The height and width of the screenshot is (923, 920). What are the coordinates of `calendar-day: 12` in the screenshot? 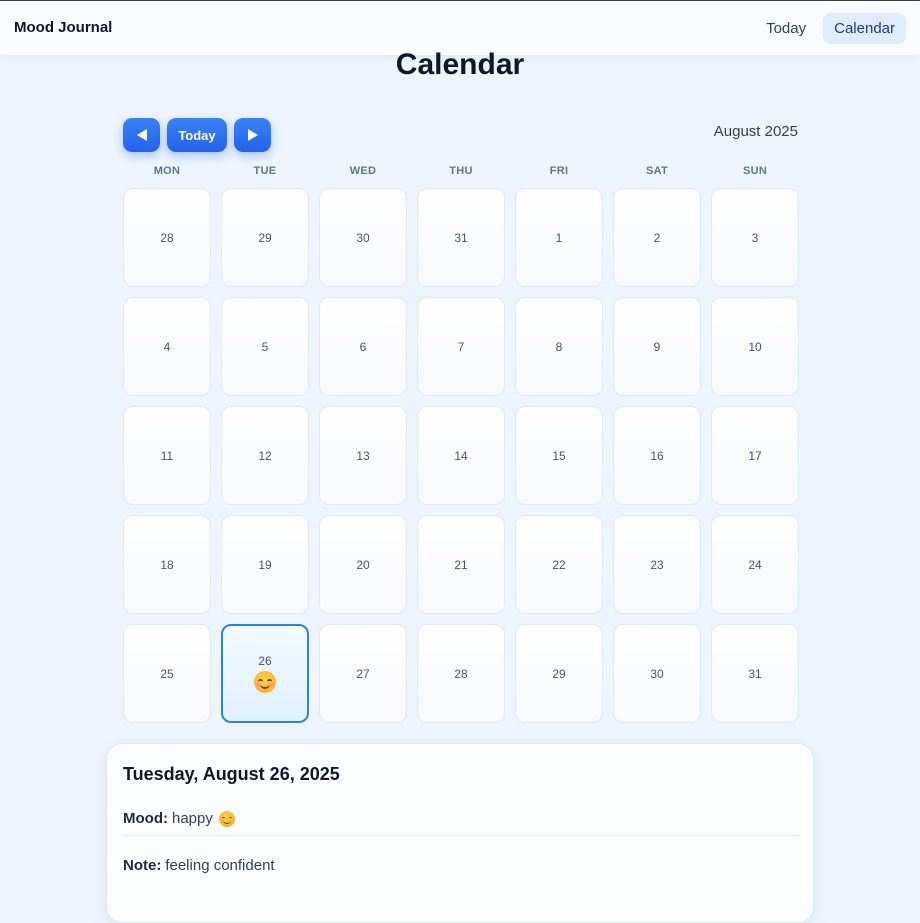 It's located at (265, 455).